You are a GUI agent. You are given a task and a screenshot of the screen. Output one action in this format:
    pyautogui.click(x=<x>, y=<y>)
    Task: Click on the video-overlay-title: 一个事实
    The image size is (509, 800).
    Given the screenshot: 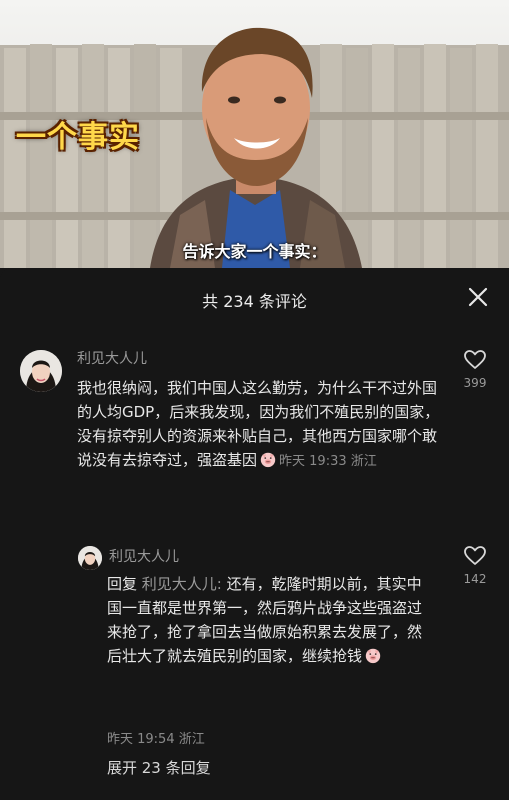 What is the action you would take?
    pyautogui.click(x=78, y=137)
    